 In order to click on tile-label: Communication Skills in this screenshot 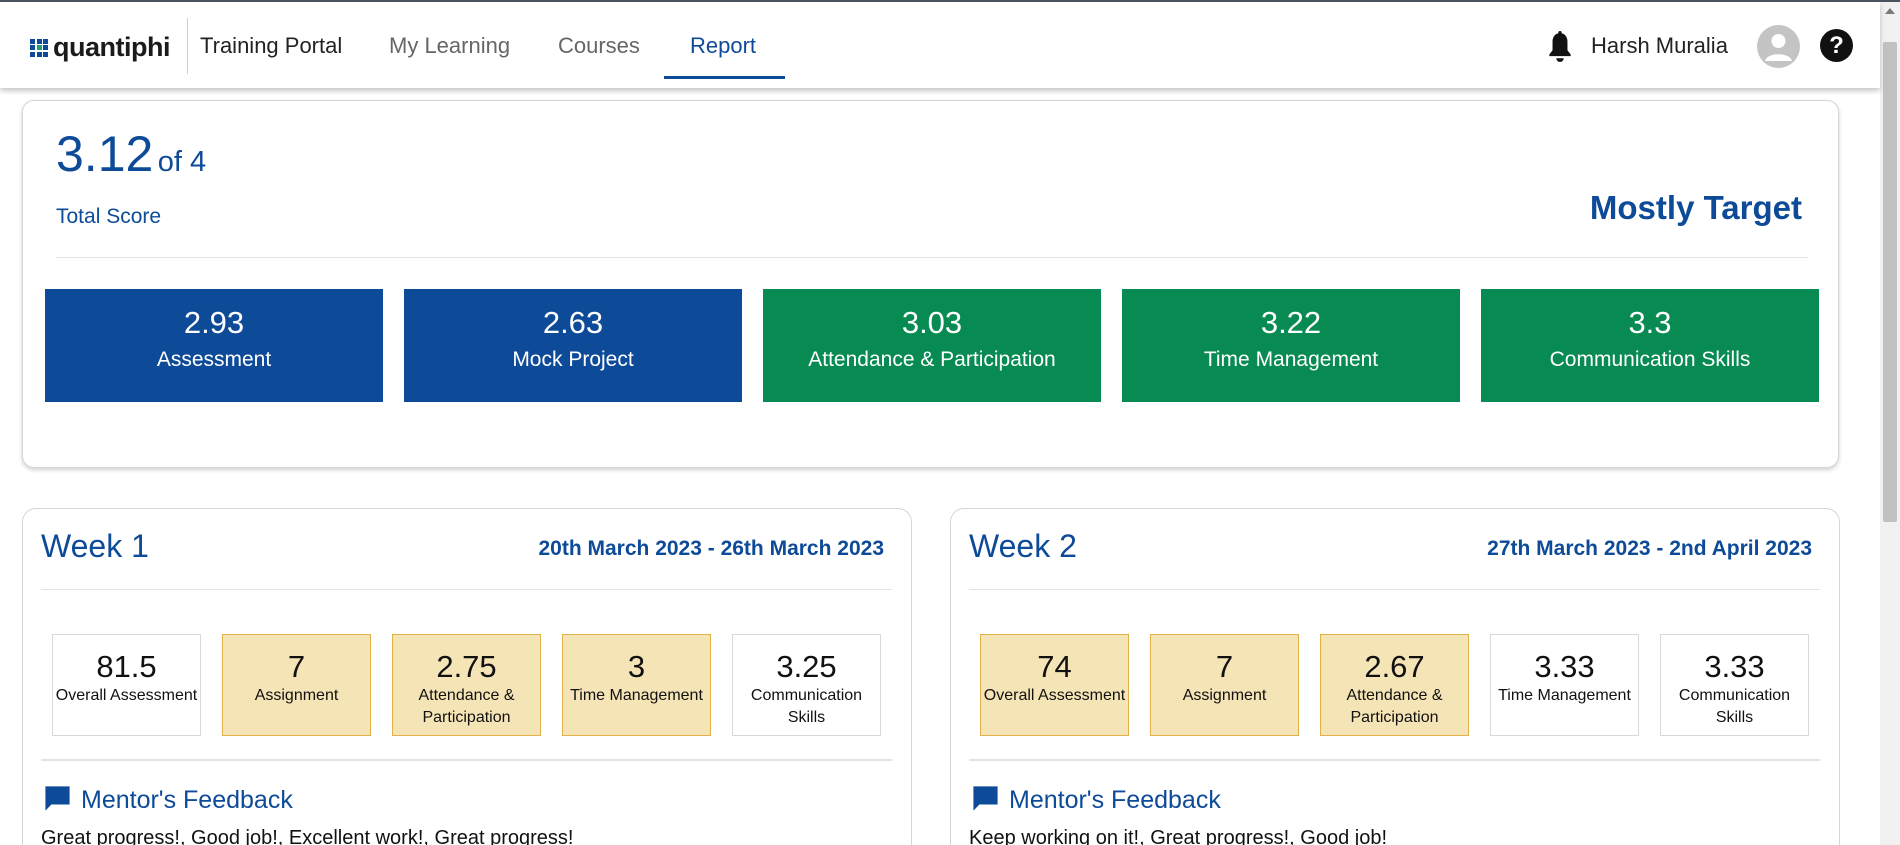, I will do `click(1650, 359)`.